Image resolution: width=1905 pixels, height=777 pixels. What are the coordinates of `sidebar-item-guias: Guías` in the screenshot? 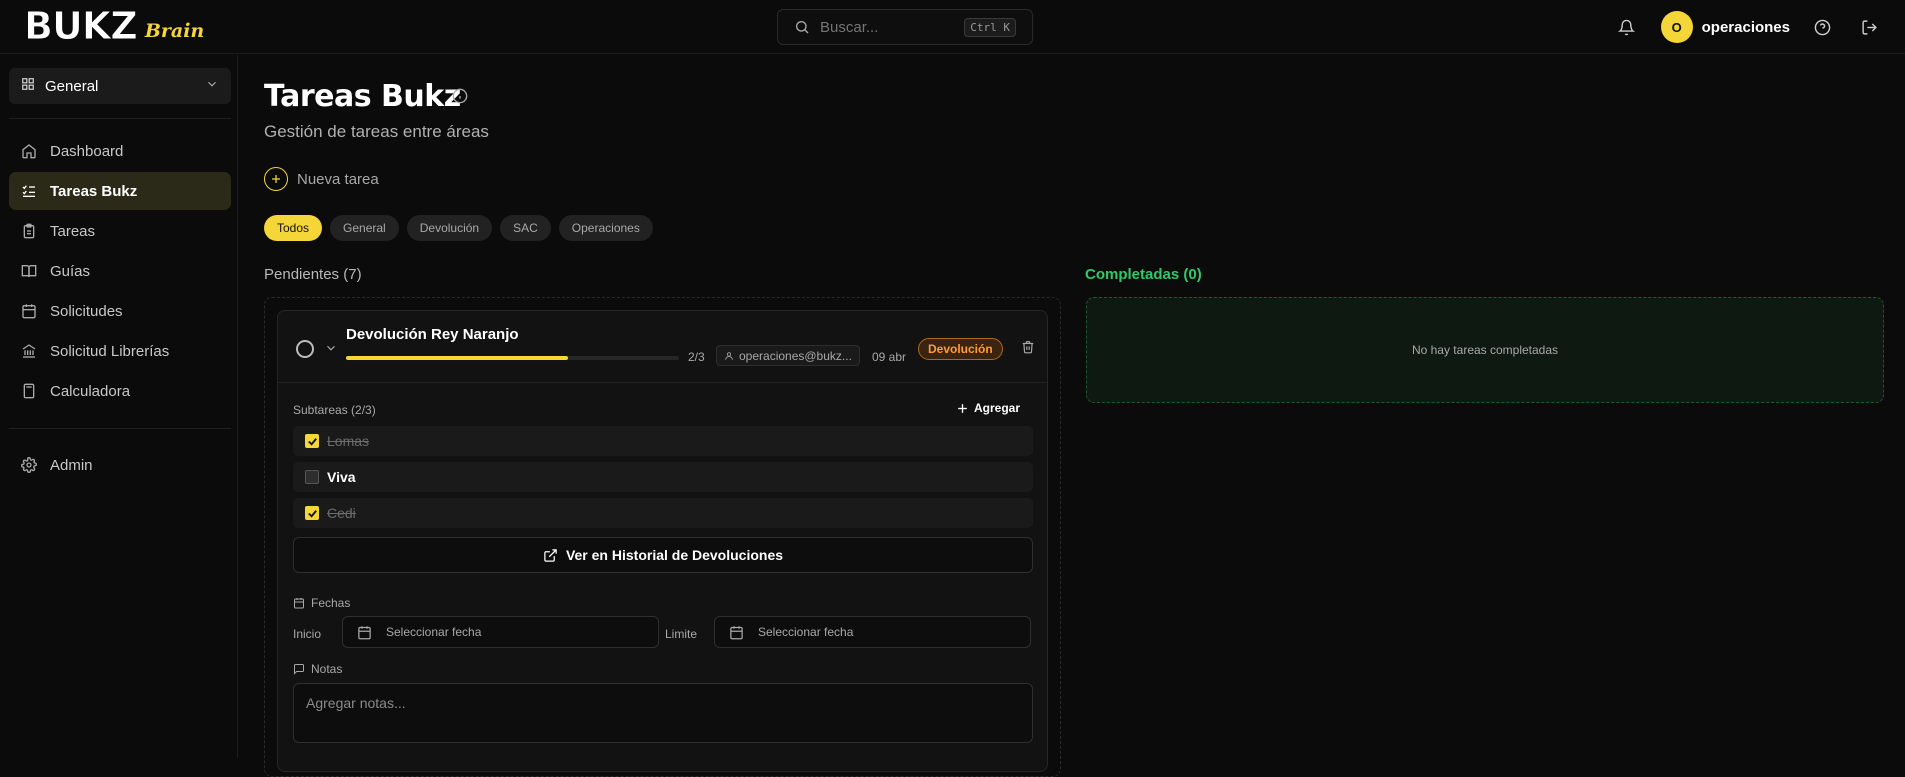 It's located at (120, 271).